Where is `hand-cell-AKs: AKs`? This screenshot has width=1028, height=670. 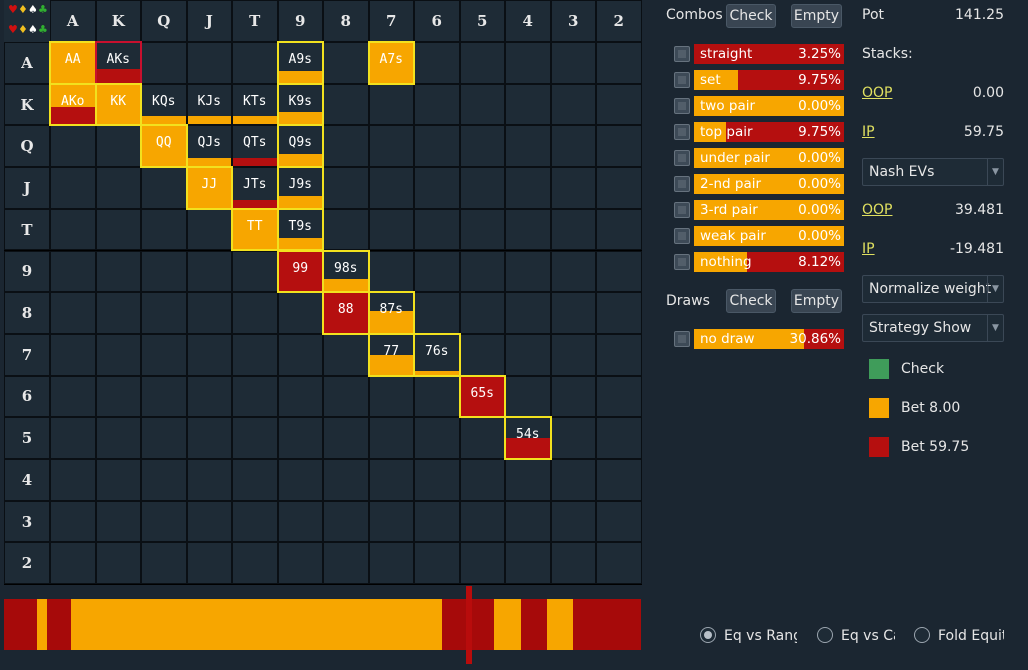 hand-cell-AKs: AKs is located at coordinates (118, 63).